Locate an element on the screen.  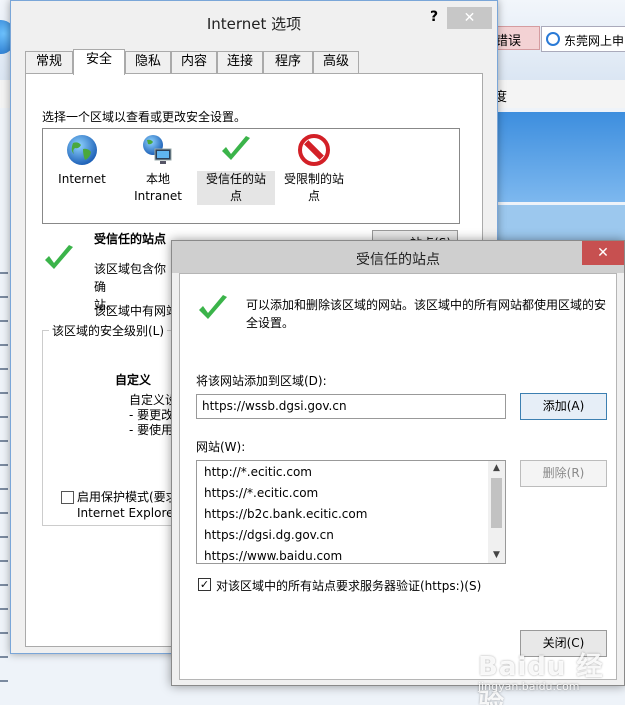
tab-security: 安全 is located at coordinates (99, 62).